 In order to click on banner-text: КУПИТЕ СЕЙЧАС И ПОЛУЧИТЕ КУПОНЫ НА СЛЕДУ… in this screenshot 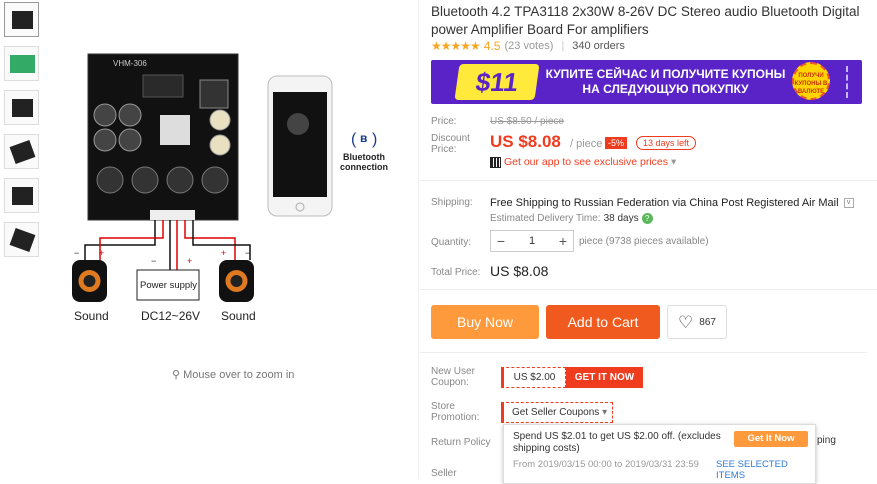, I will do `click(665, 81)`.